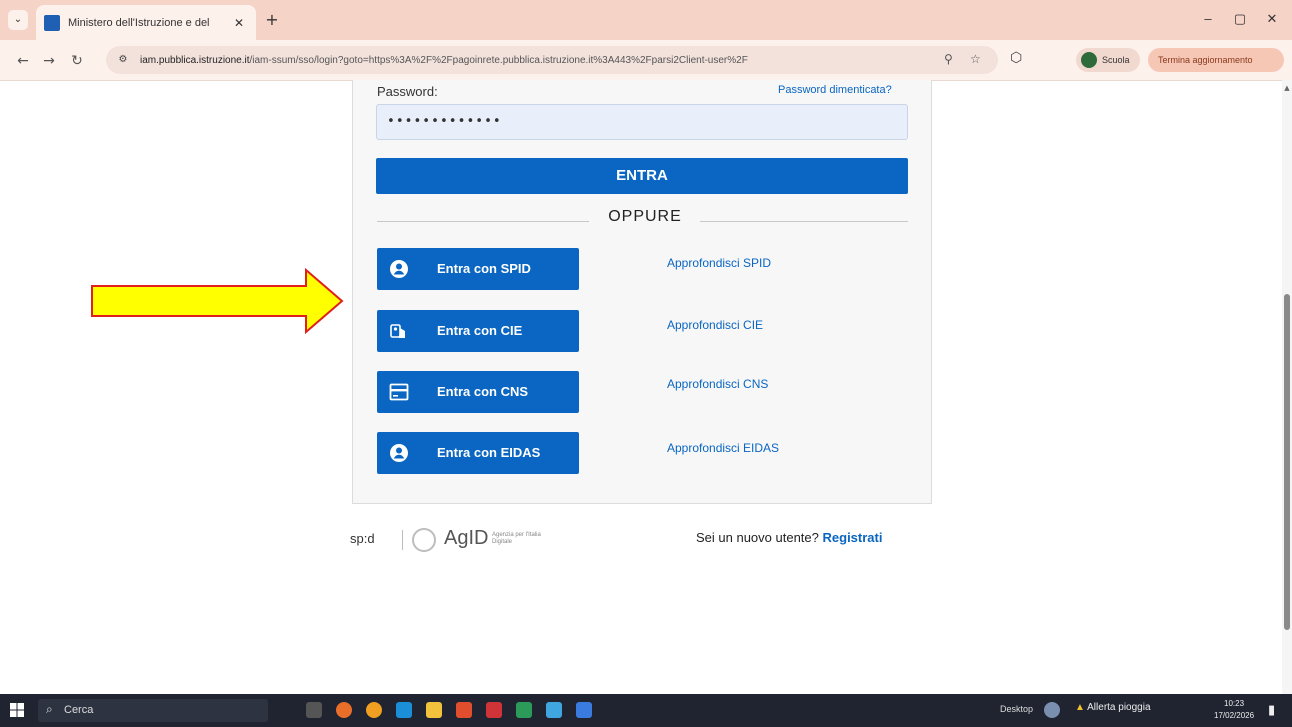 The image size is (1292, 727). What do you see at coordinates (1116, 60) in the screenshot?
I see `profile-label: Scuola` at bounding box center [1116, 60].